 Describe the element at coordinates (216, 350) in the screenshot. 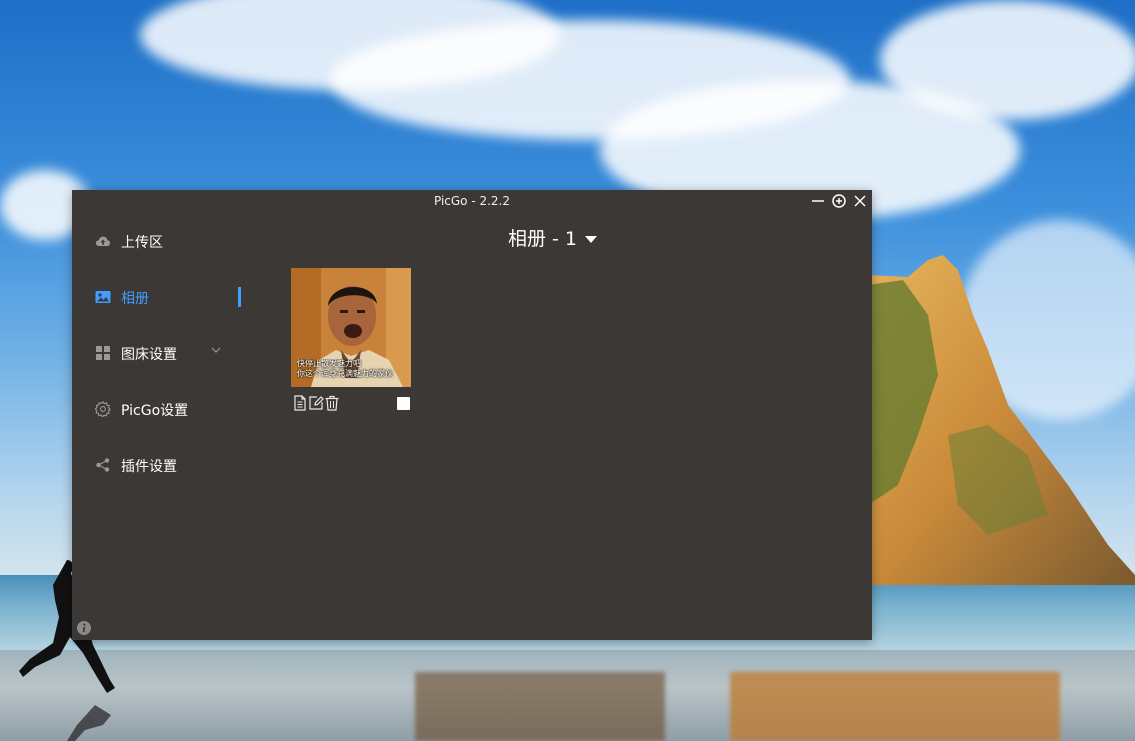

I see `chevron-down-icon` at that location.